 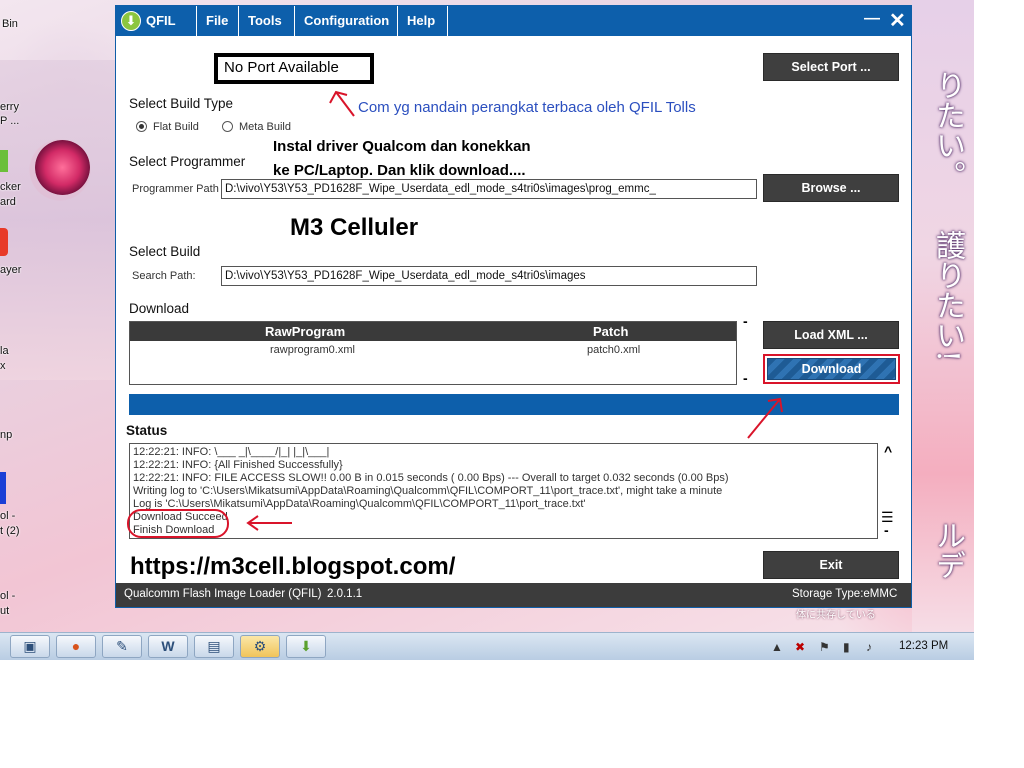 I want to click on signal-icon: ▮, so click(x=846, y=647).